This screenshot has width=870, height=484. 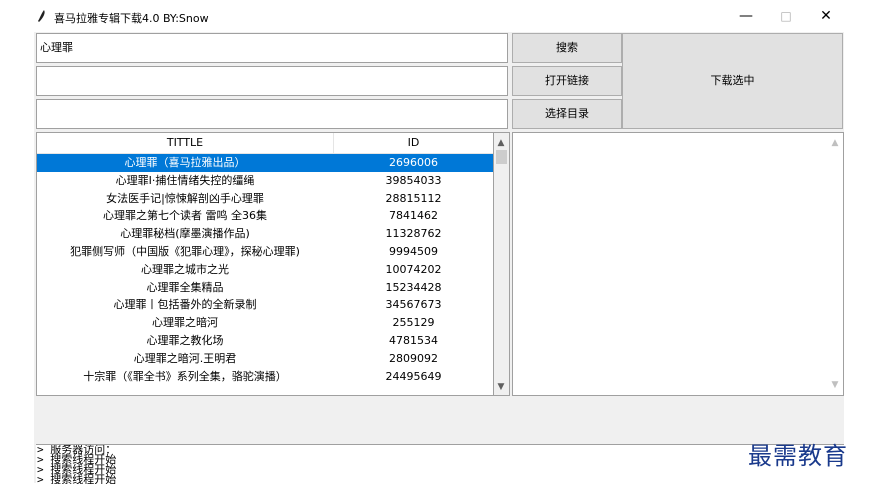 I want to click on cell-title: 心理罪（喜马拉雅出品）, so click(x=185, y=162).